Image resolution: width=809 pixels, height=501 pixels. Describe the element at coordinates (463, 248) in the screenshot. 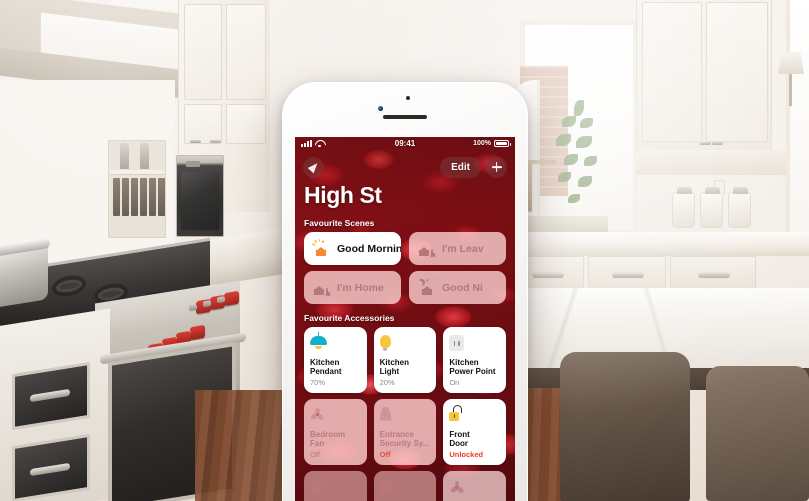

I see `scene-label: I'm Leav` at that location.